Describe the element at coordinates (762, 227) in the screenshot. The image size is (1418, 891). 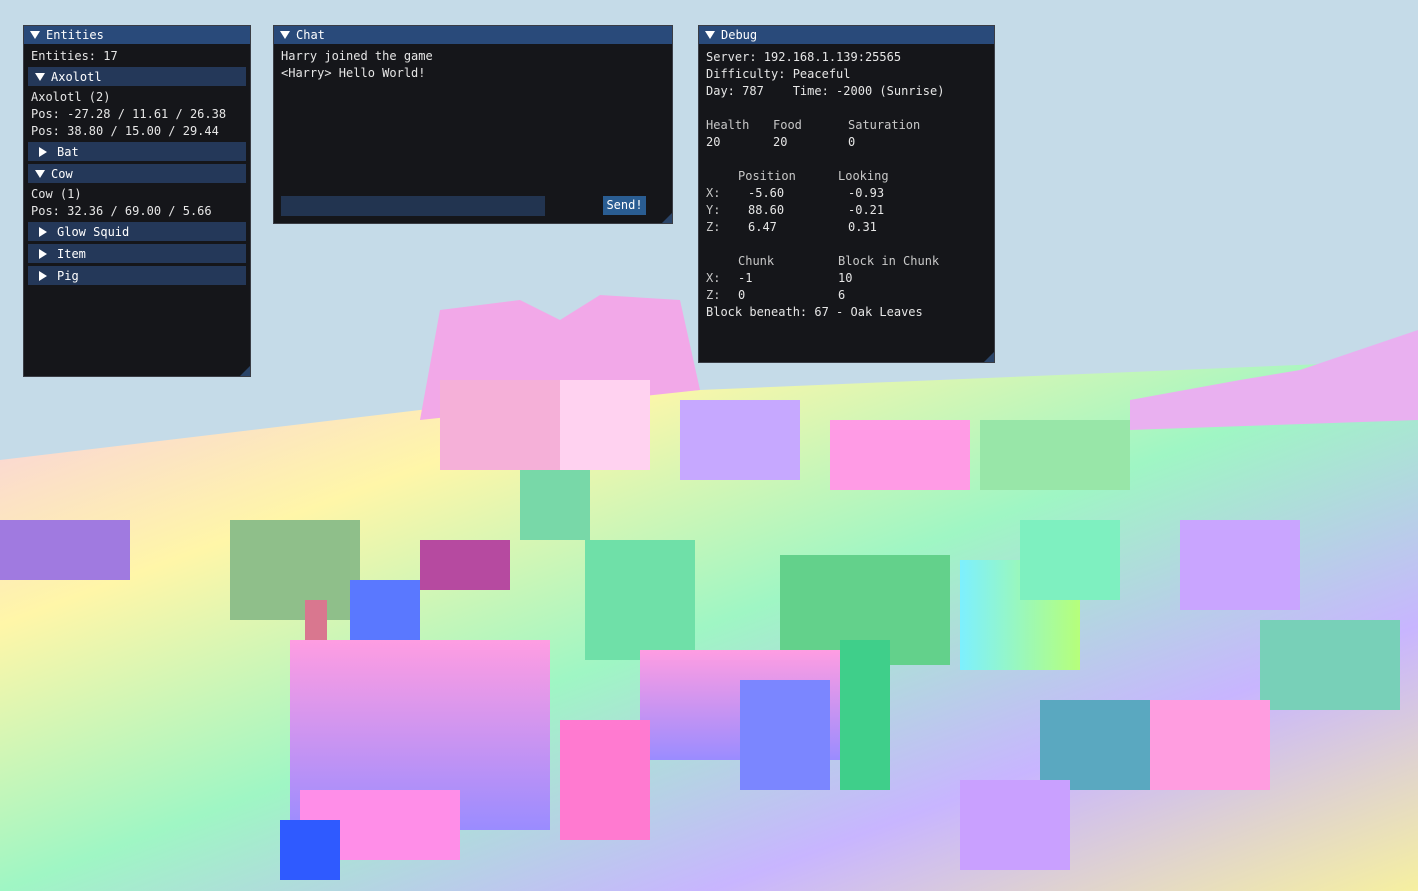
I see `position-z: 6.47` at that location.